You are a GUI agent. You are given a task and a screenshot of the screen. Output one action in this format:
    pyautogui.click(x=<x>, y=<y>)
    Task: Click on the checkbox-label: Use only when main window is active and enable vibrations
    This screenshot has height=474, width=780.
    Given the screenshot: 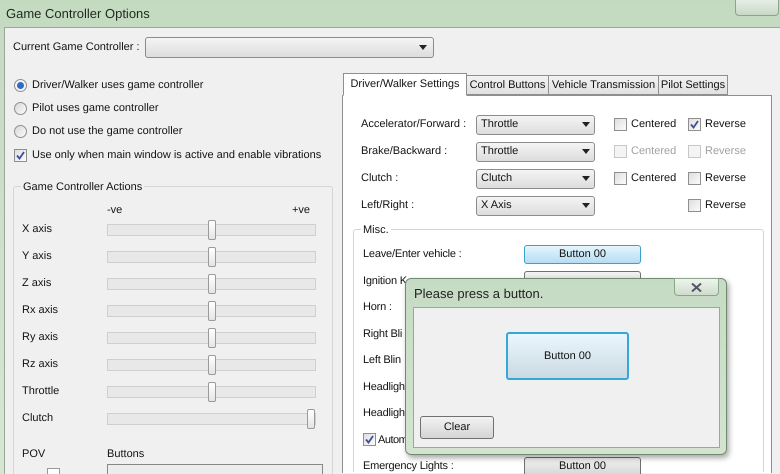 What is the action you would take?
    pyautogui.click(x=177, y=156)
    